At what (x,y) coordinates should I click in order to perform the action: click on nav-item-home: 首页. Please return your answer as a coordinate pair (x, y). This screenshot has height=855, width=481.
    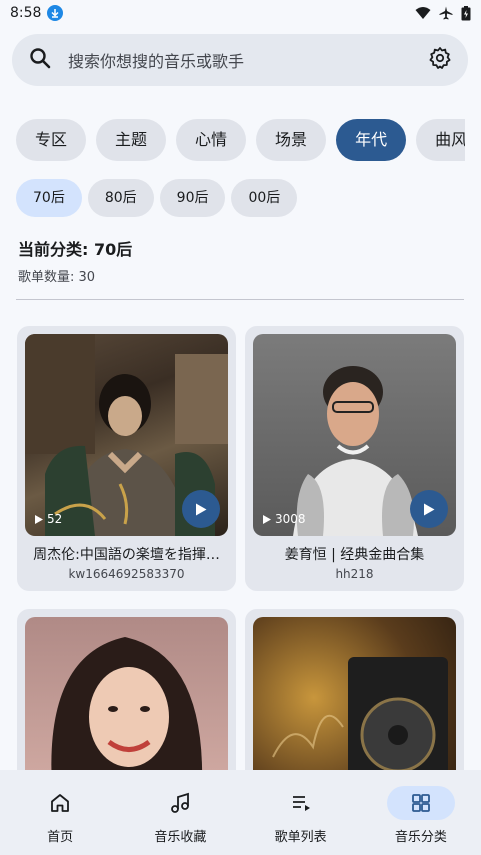
    Looking at the image, I should click on (60, 812).